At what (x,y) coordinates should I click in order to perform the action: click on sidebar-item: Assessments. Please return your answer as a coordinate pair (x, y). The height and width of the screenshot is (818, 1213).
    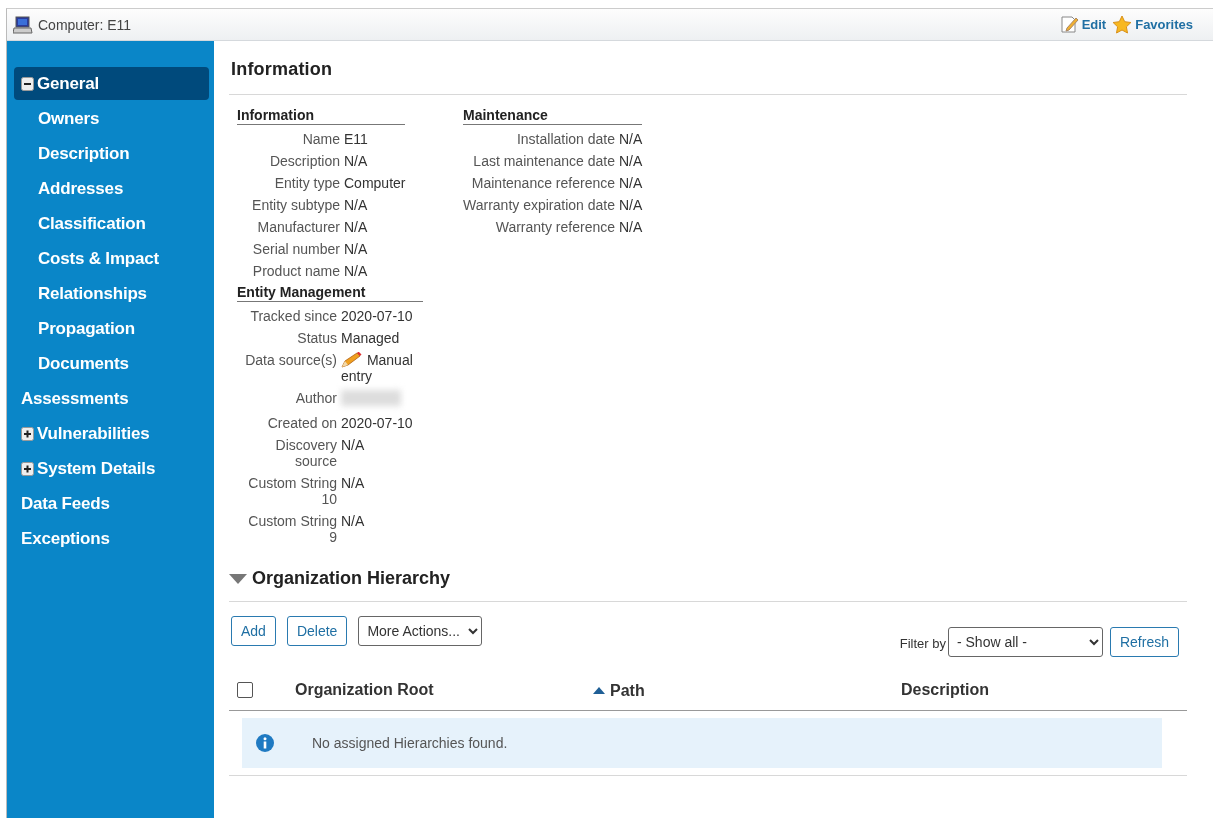
    Looking at the image, I should click on (111, 398).